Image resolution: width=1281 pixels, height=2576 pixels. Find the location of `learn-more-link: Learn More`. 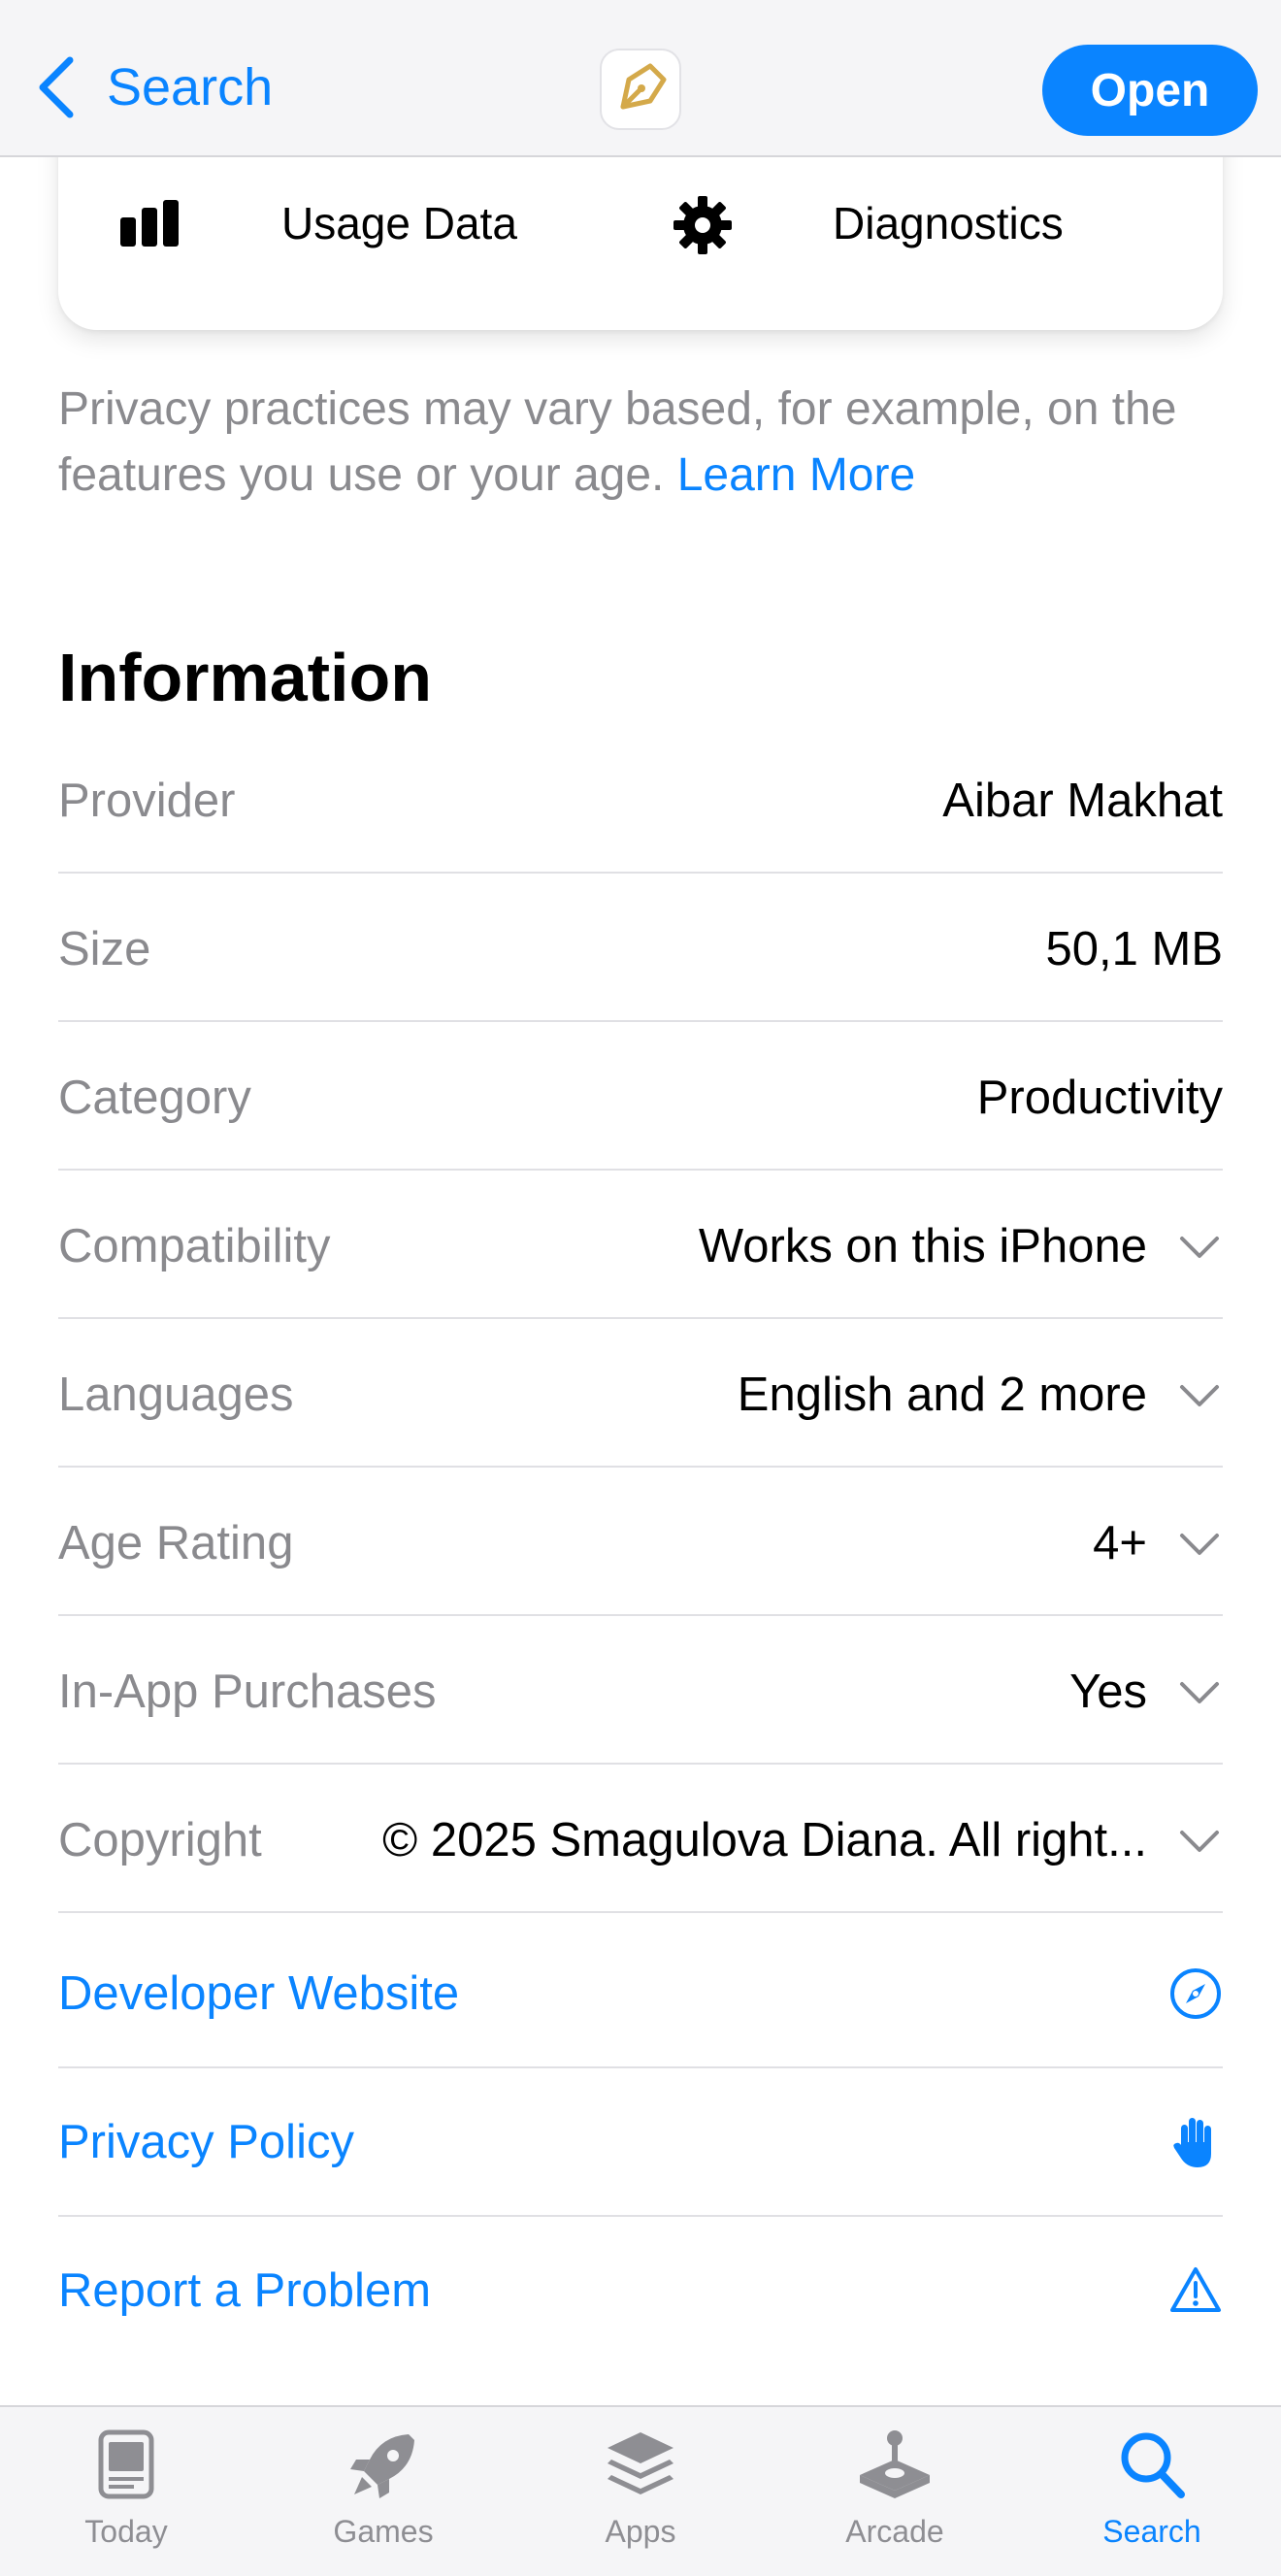

learn-more-link: Learn More is located at coordinates (796, 475).